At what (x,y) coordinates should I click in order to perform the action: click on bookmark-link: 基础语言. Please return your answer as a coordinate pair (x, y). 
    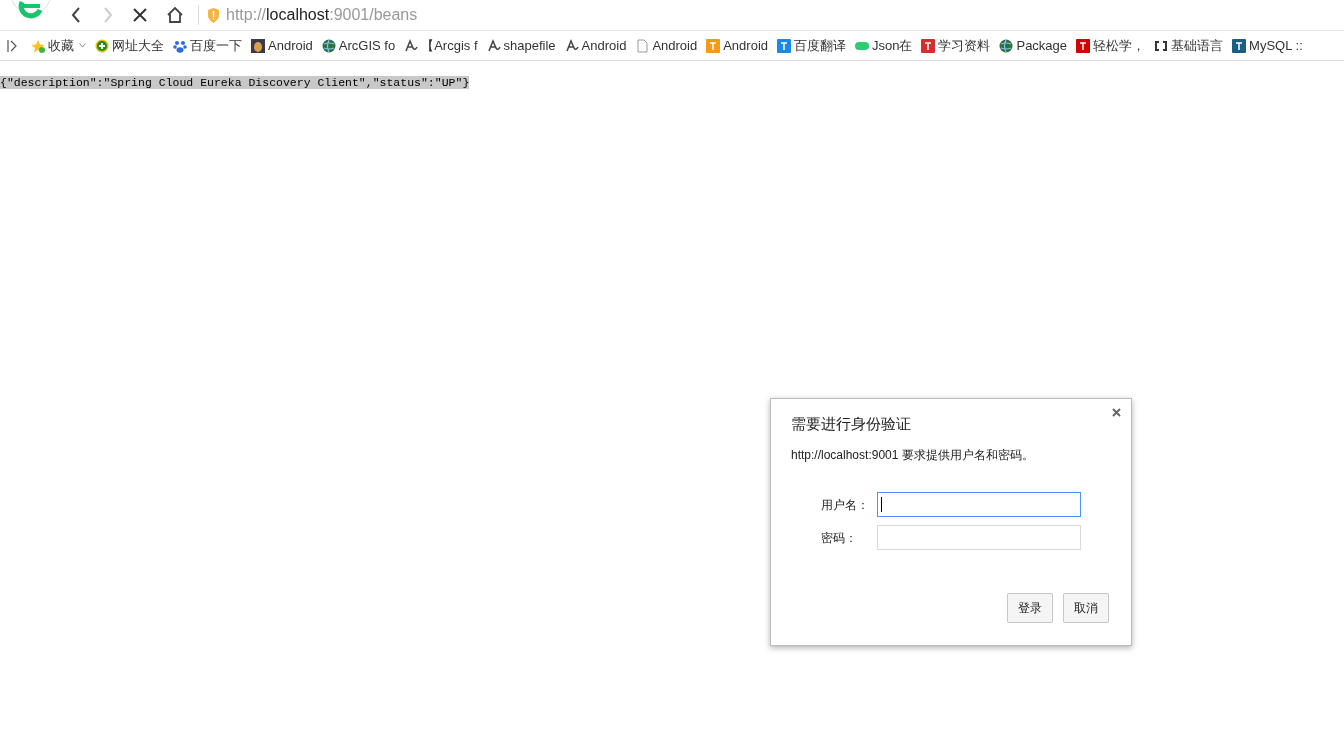
    Looking at the image, I should click on (1197, 45).